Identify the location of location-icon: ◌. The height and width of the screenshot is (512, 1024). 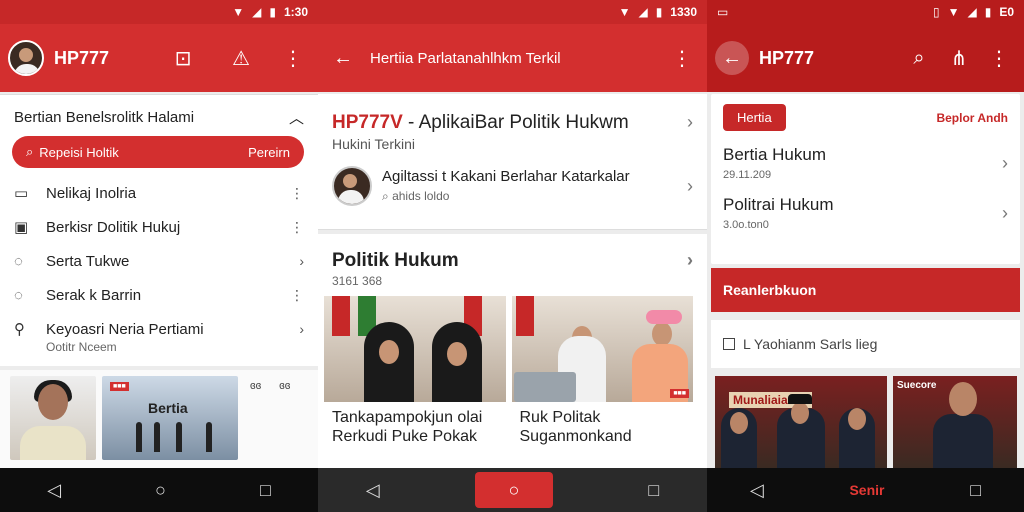
(18, 261).